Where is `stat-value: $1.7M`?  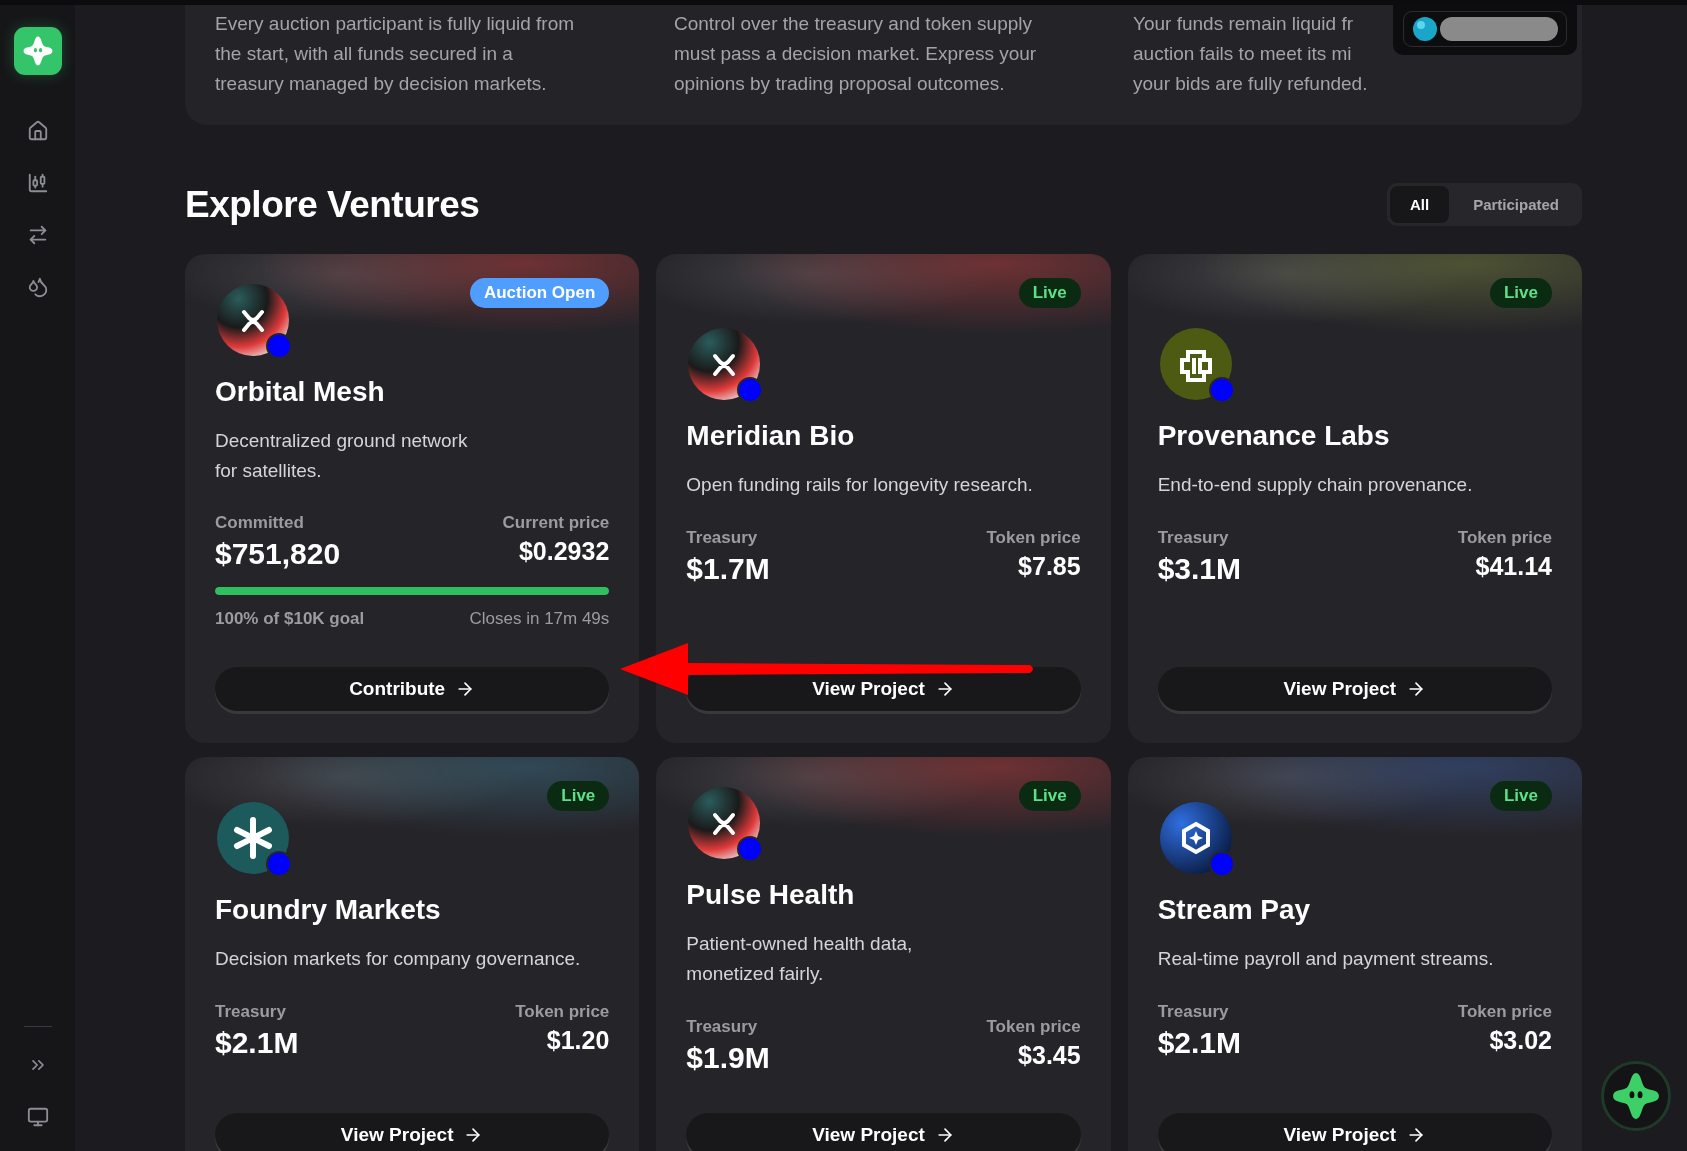
stat-value: $1.7M is located at coordinates (728, 568).